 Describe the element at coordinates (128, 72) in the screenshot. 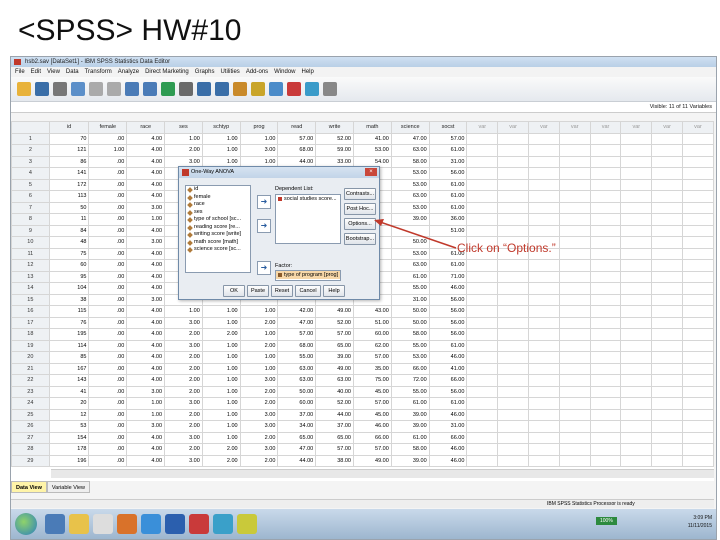

I see `menu-analyze: Analyze` at that location.